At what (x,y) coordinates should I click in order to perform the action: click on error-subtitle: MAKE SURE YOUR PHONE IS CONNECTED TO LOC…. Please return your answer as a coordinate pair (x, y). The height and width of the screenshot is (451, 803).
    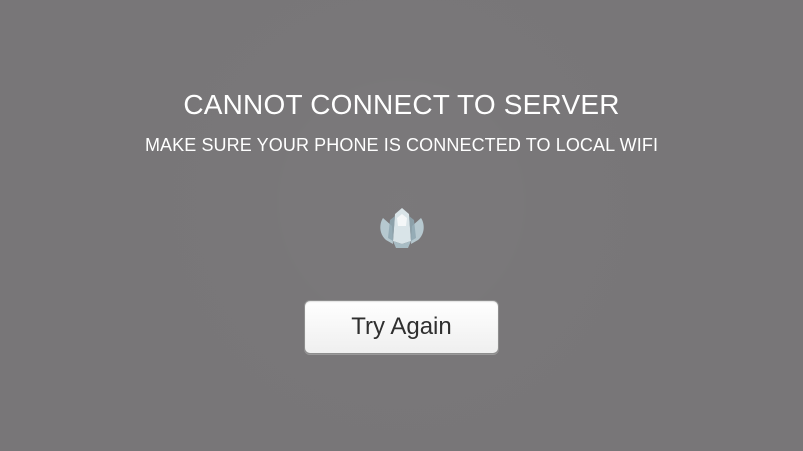
    Looking at the image, I should click on (401, 145).